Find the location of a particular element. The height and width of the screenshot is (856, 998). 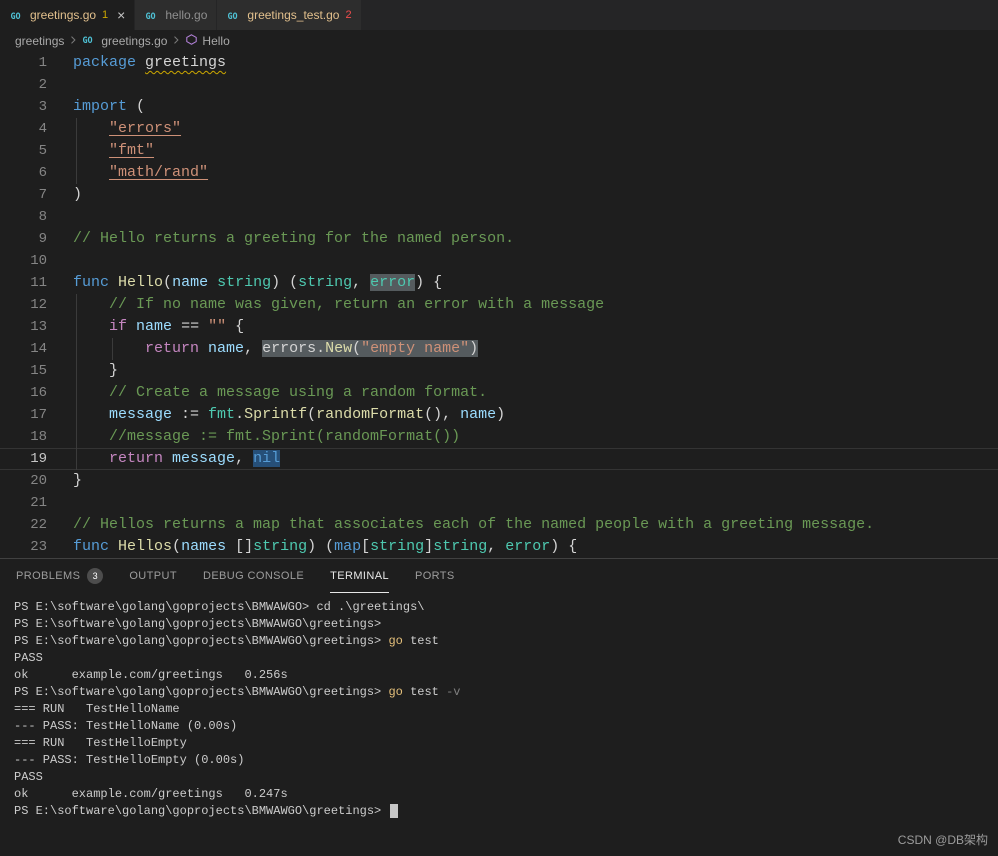

panel-tab-output: OUTPUT is located at coordinates (153, 576).